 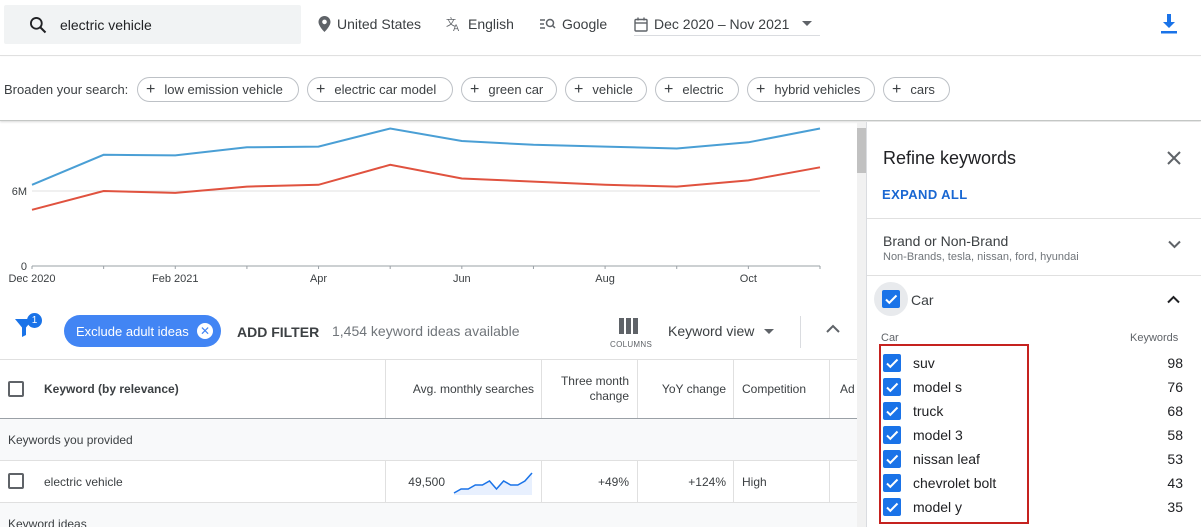 I want to click on columns-button: COLUMNS, so click(x=631, y=334).